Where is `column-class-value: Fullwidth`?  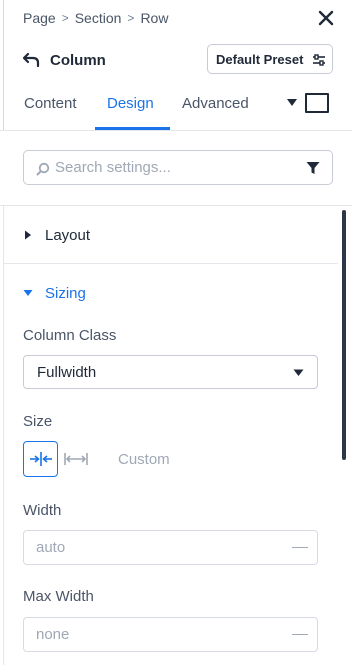
column-class-value: Fullwidth is located at coordinates (67, 372).